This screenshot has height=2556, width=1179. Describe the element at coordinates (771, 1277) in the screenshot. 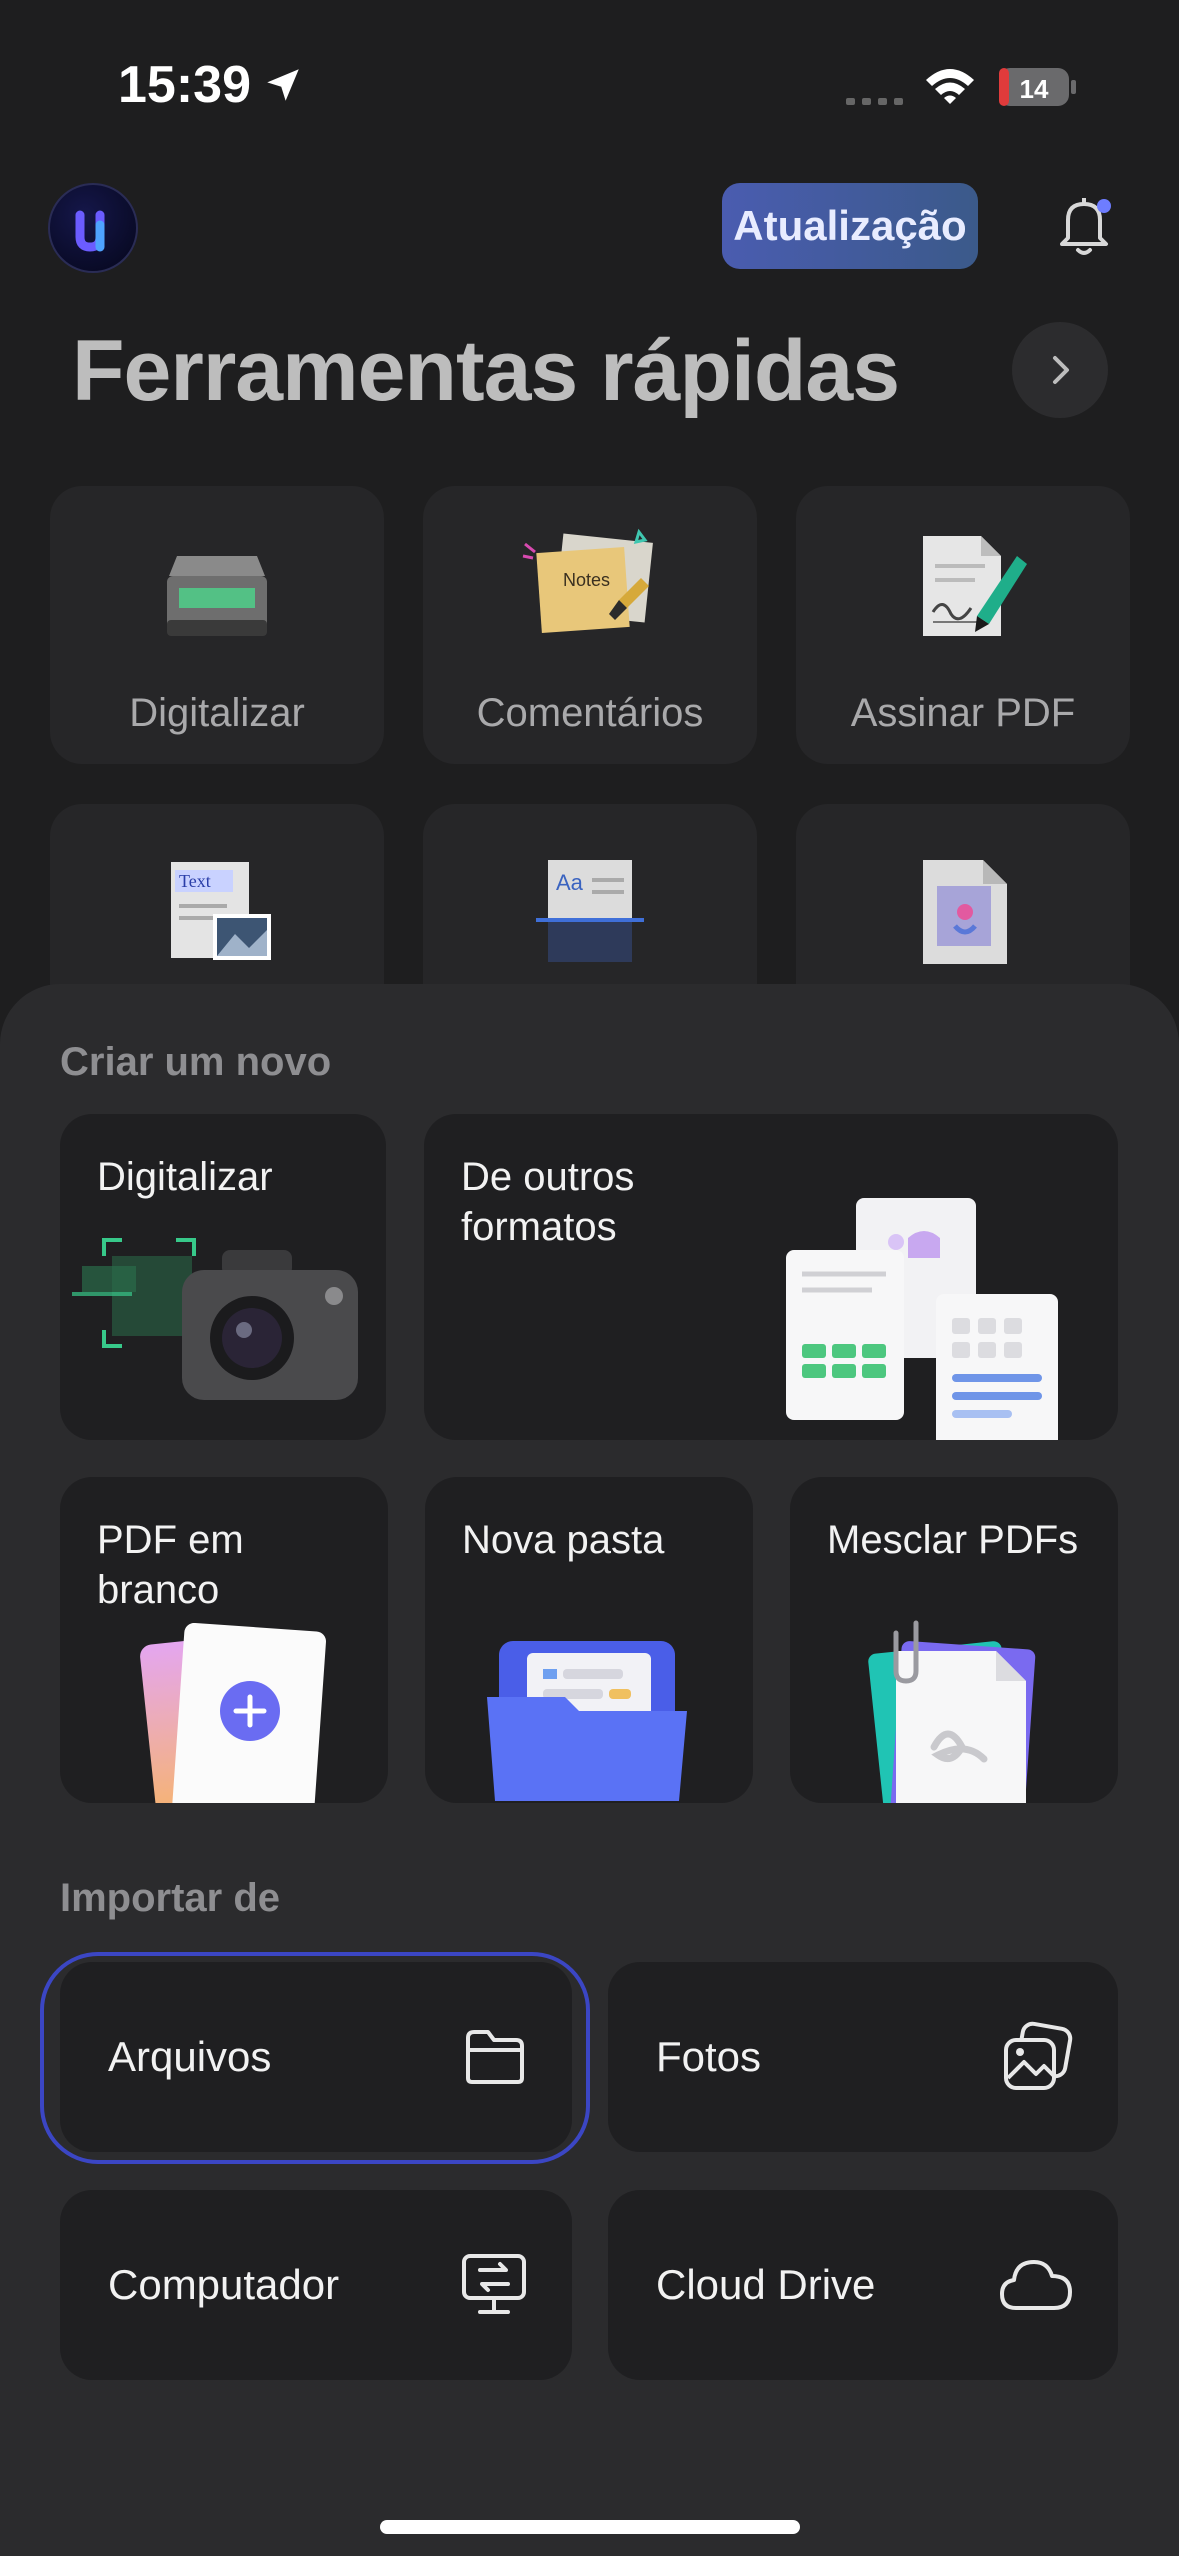

I see `create-from-formats-card: De outros formatos` at that location.